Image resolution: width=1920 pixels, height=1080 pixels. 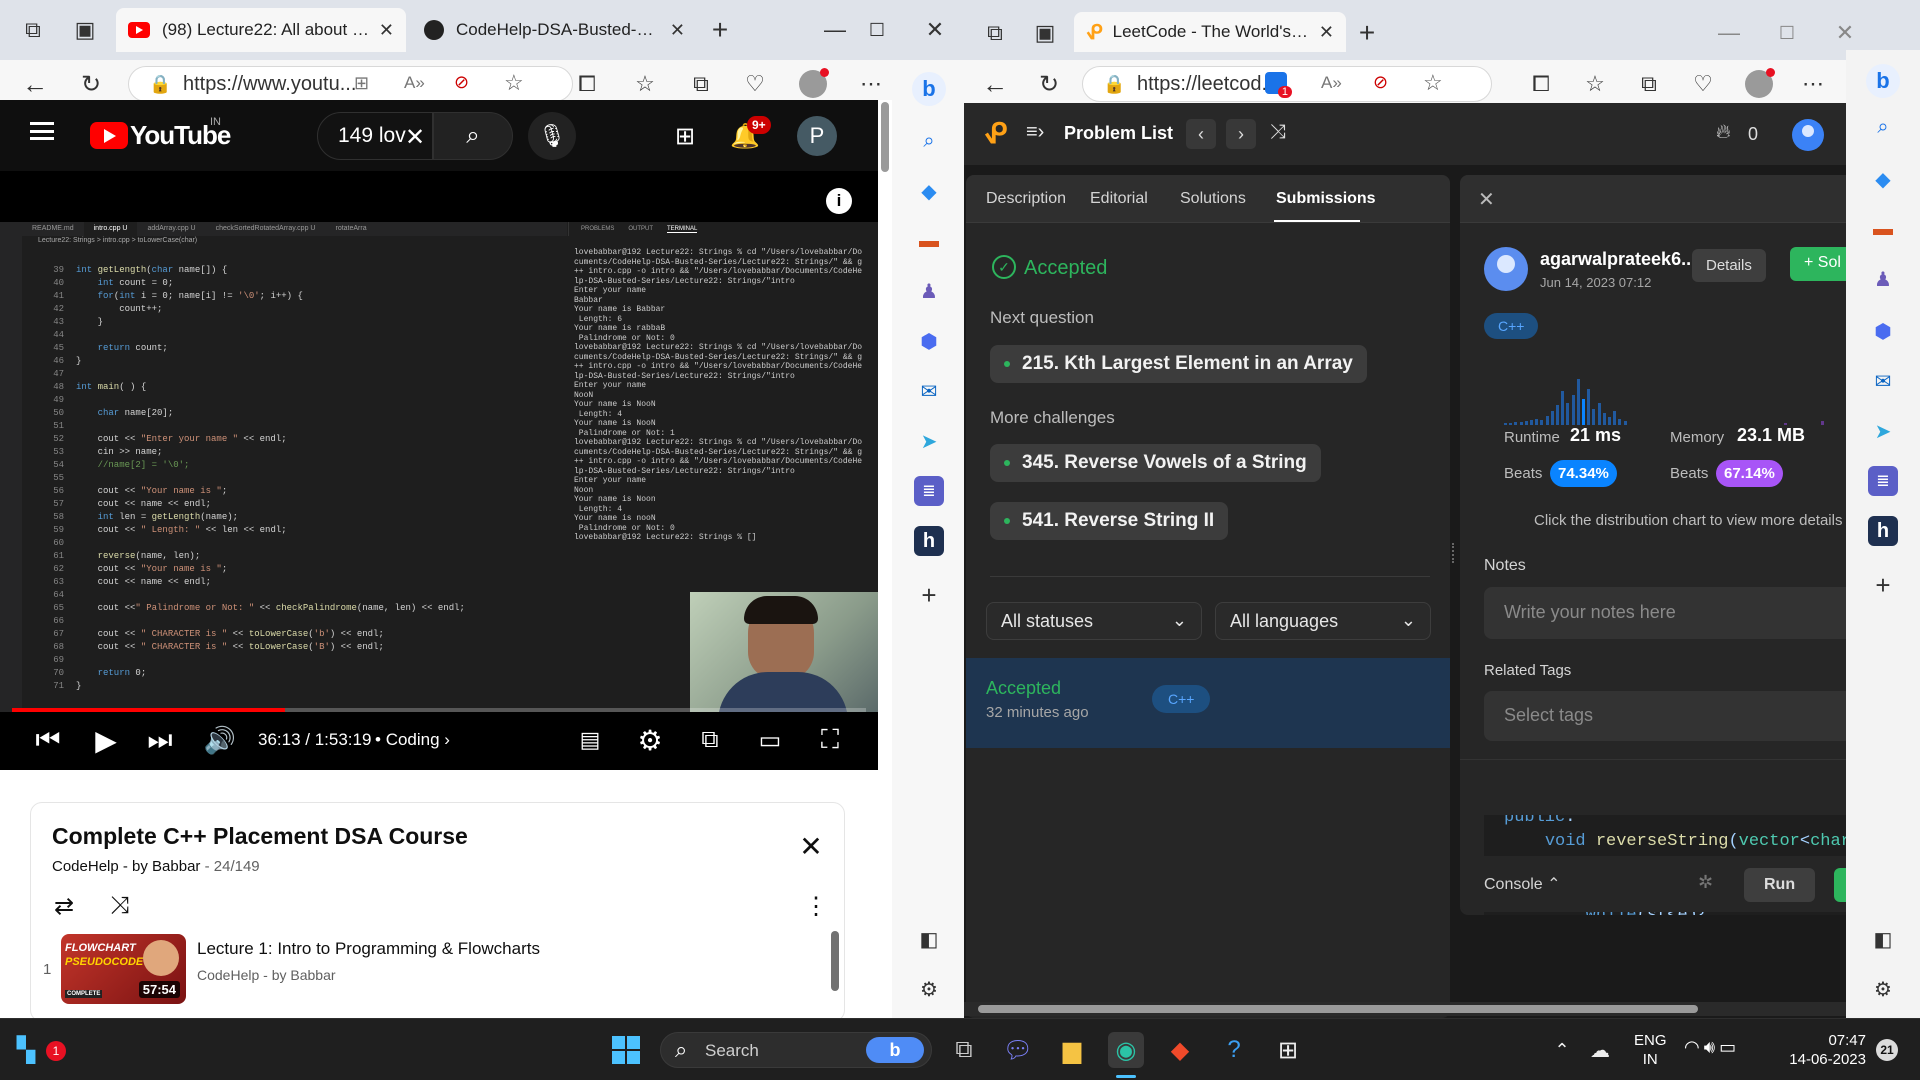 What do you see at coordinates (1562, 1050) in the screenshot?
I see `show-hidden-icons: ⌃` at bounding box center [1562, 1050].